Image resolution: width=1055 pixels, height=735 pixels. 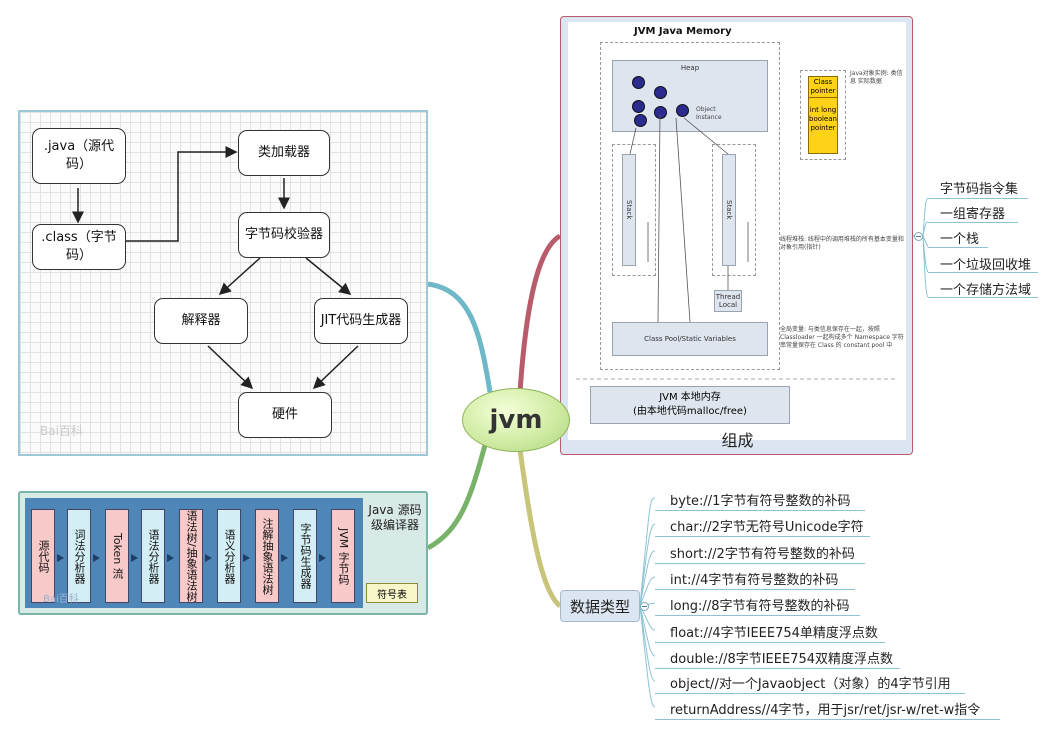 What do you see at coordinates (460, 337) in the screenshot?
I see `branch-to-class-loading` at bounding box center [460, 337].